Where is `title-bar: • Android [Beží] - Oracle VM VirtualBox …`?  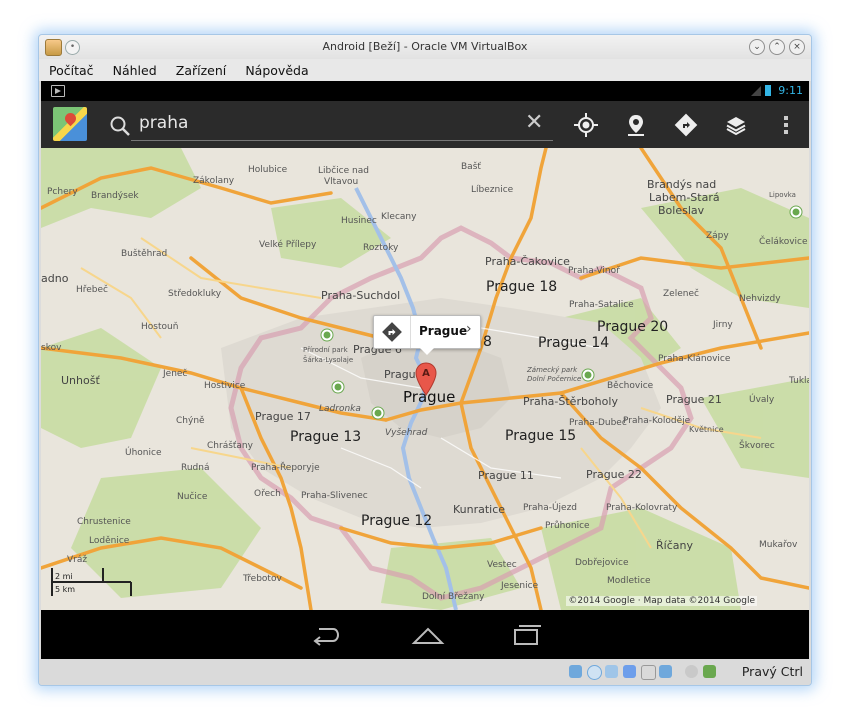 title-bar: • Android [Beží] - Oracle VM VirtualBox … is located at coordinates (425, 47).